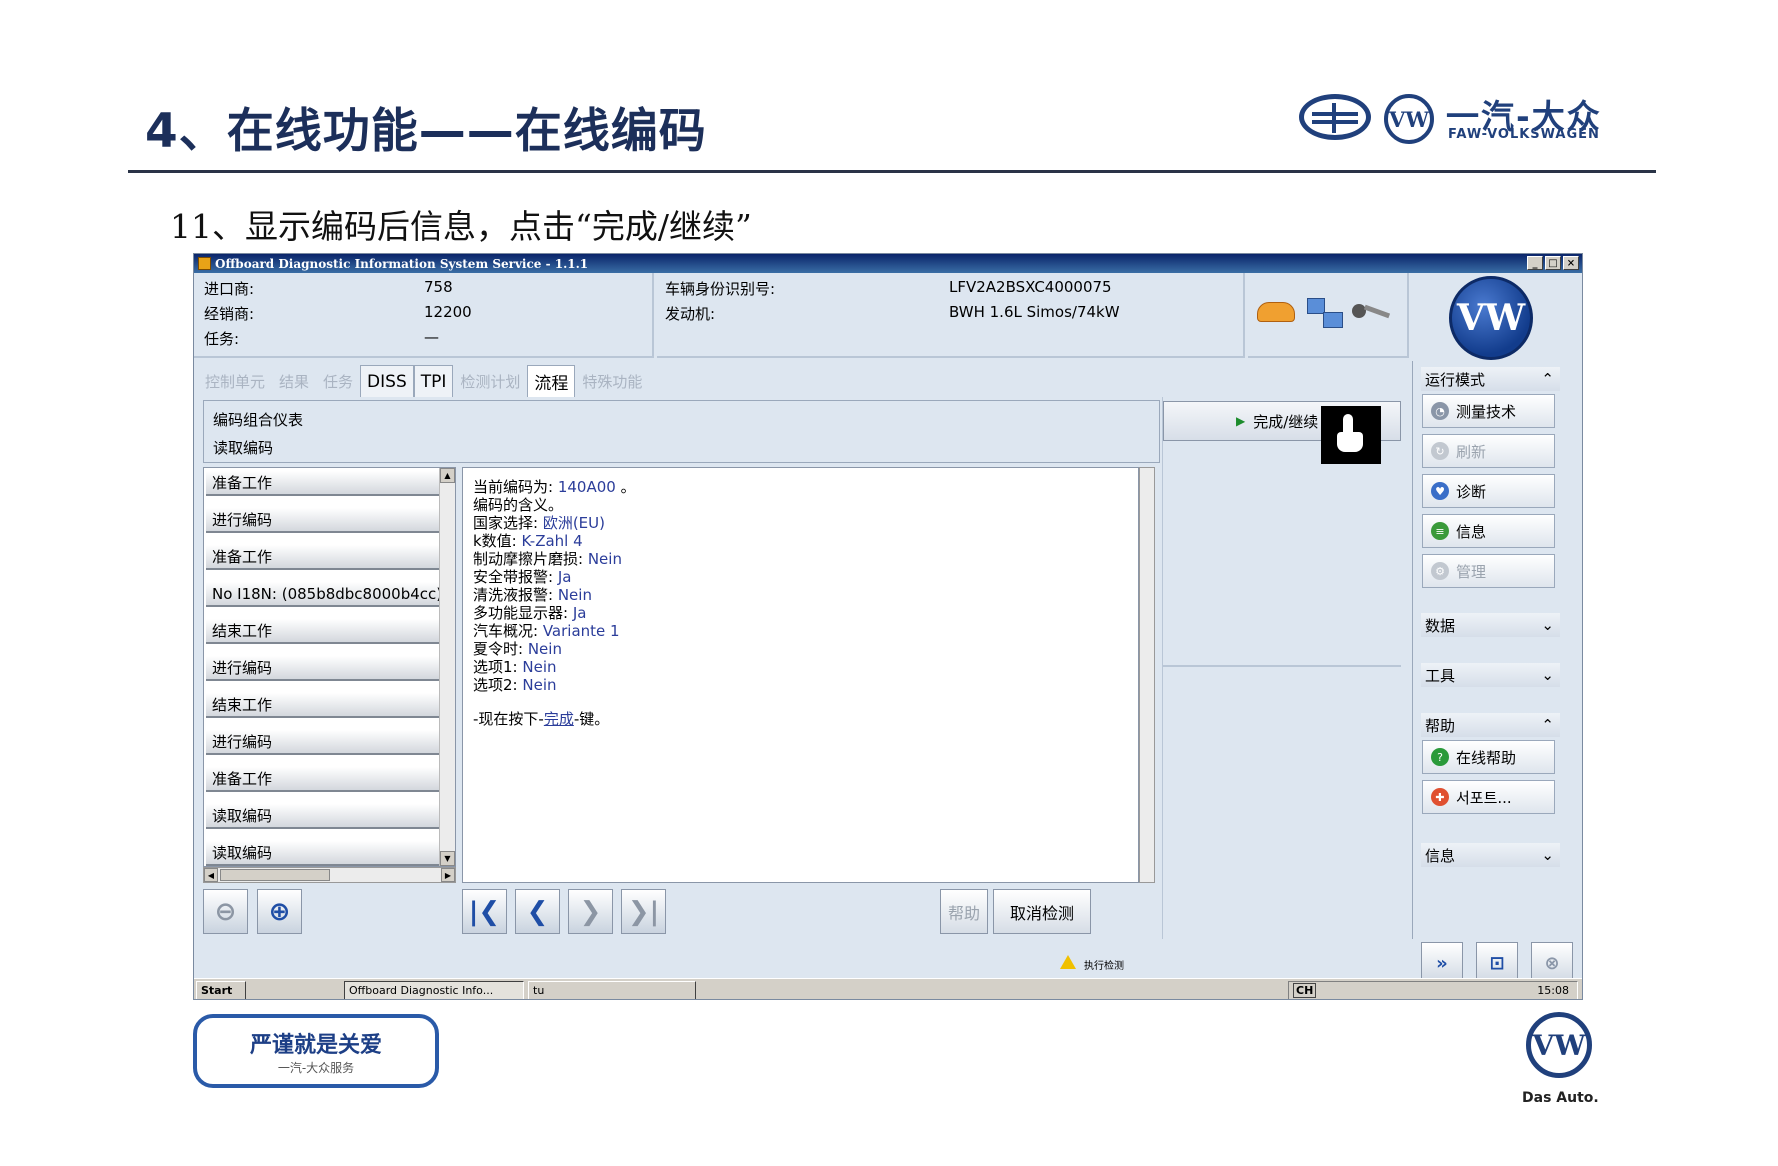  I want to click on language-indicator: CH, so click(1305, 990).